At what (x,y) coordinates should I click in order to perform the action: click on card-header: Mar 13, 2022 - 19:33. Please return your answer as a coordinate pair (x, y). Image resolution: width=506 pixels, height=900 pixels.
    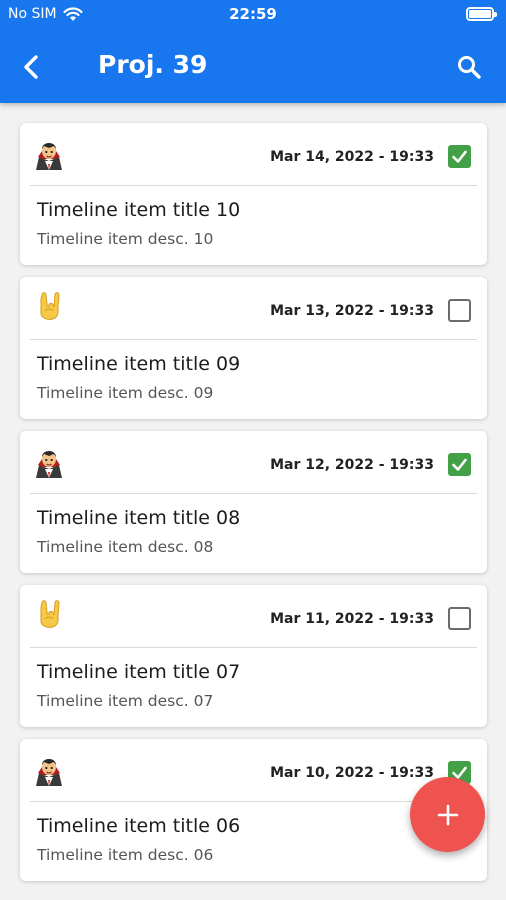
    Looking at the image, I should click on (253, 308).